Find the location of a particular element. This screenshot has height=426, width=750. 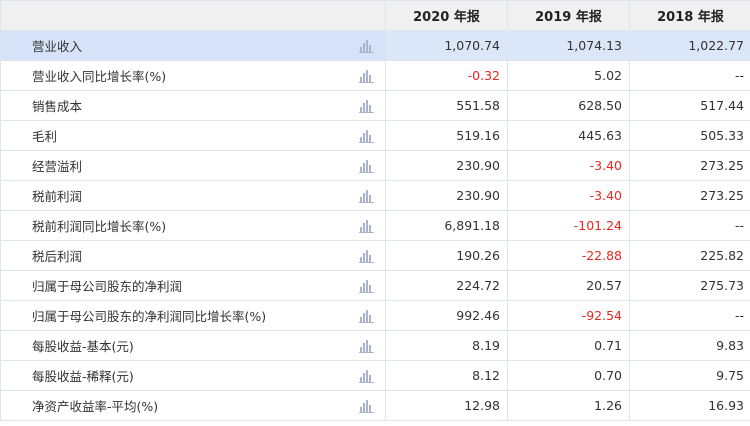

column-header-2019: 2019 年报 is located at coordinates (568, 15).